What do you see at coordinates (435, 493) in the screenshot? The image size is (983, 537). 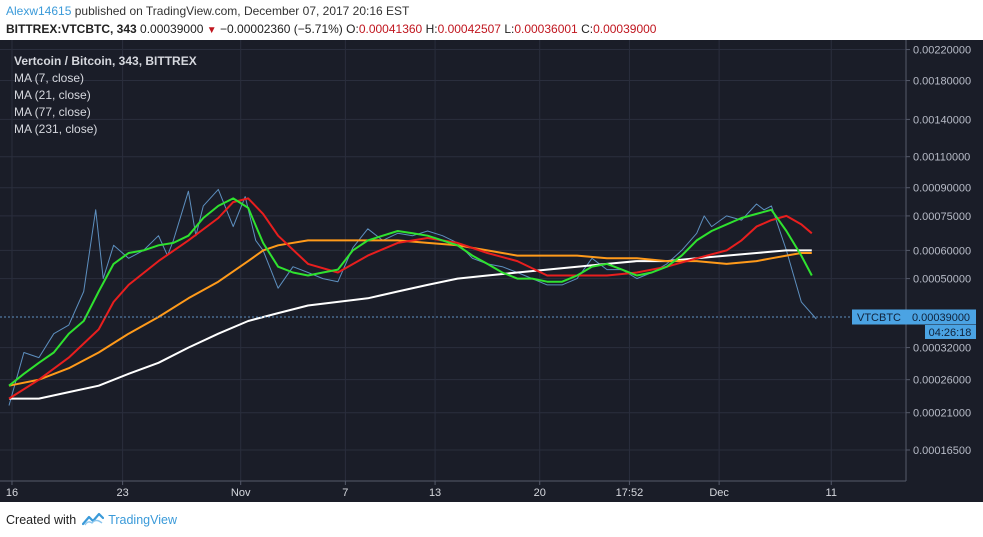 I see `x-tick-label: 13` at bounding box center [435, 493].